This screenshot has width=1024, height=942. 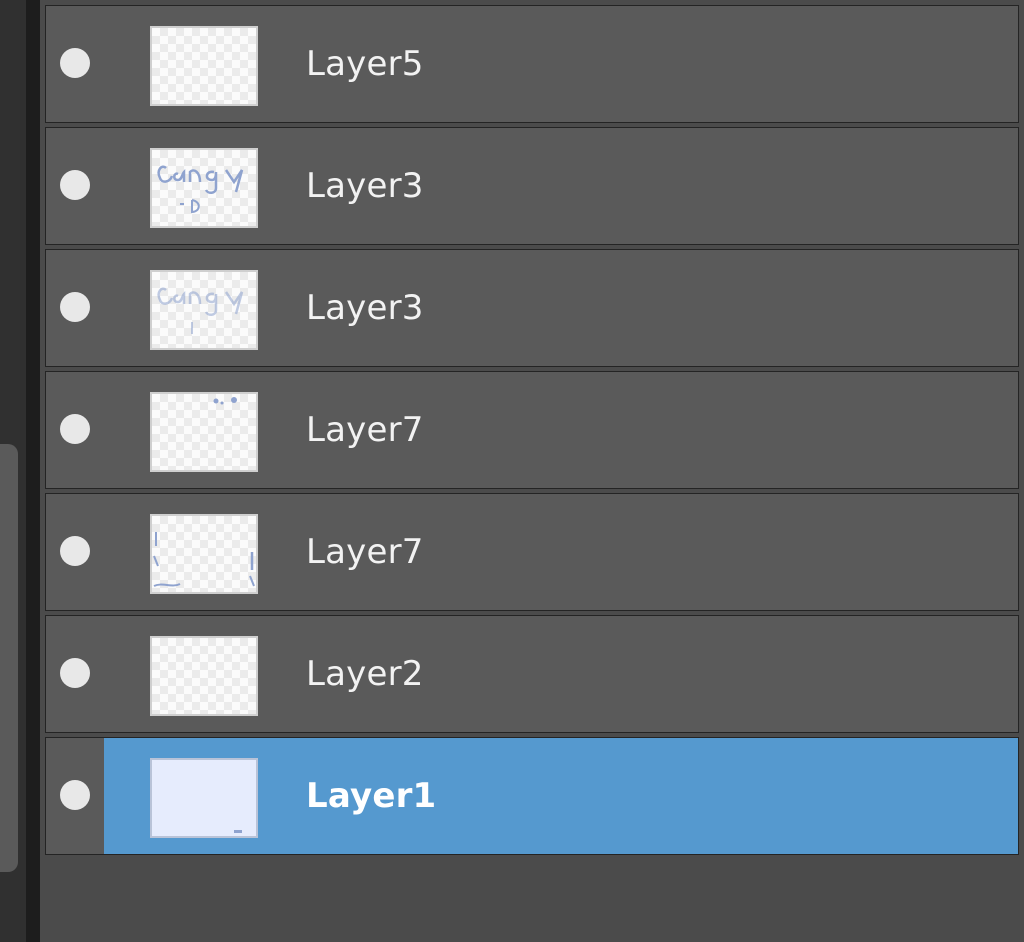 I want to click on layer-name: Layer2, so click(x=365, y=674).